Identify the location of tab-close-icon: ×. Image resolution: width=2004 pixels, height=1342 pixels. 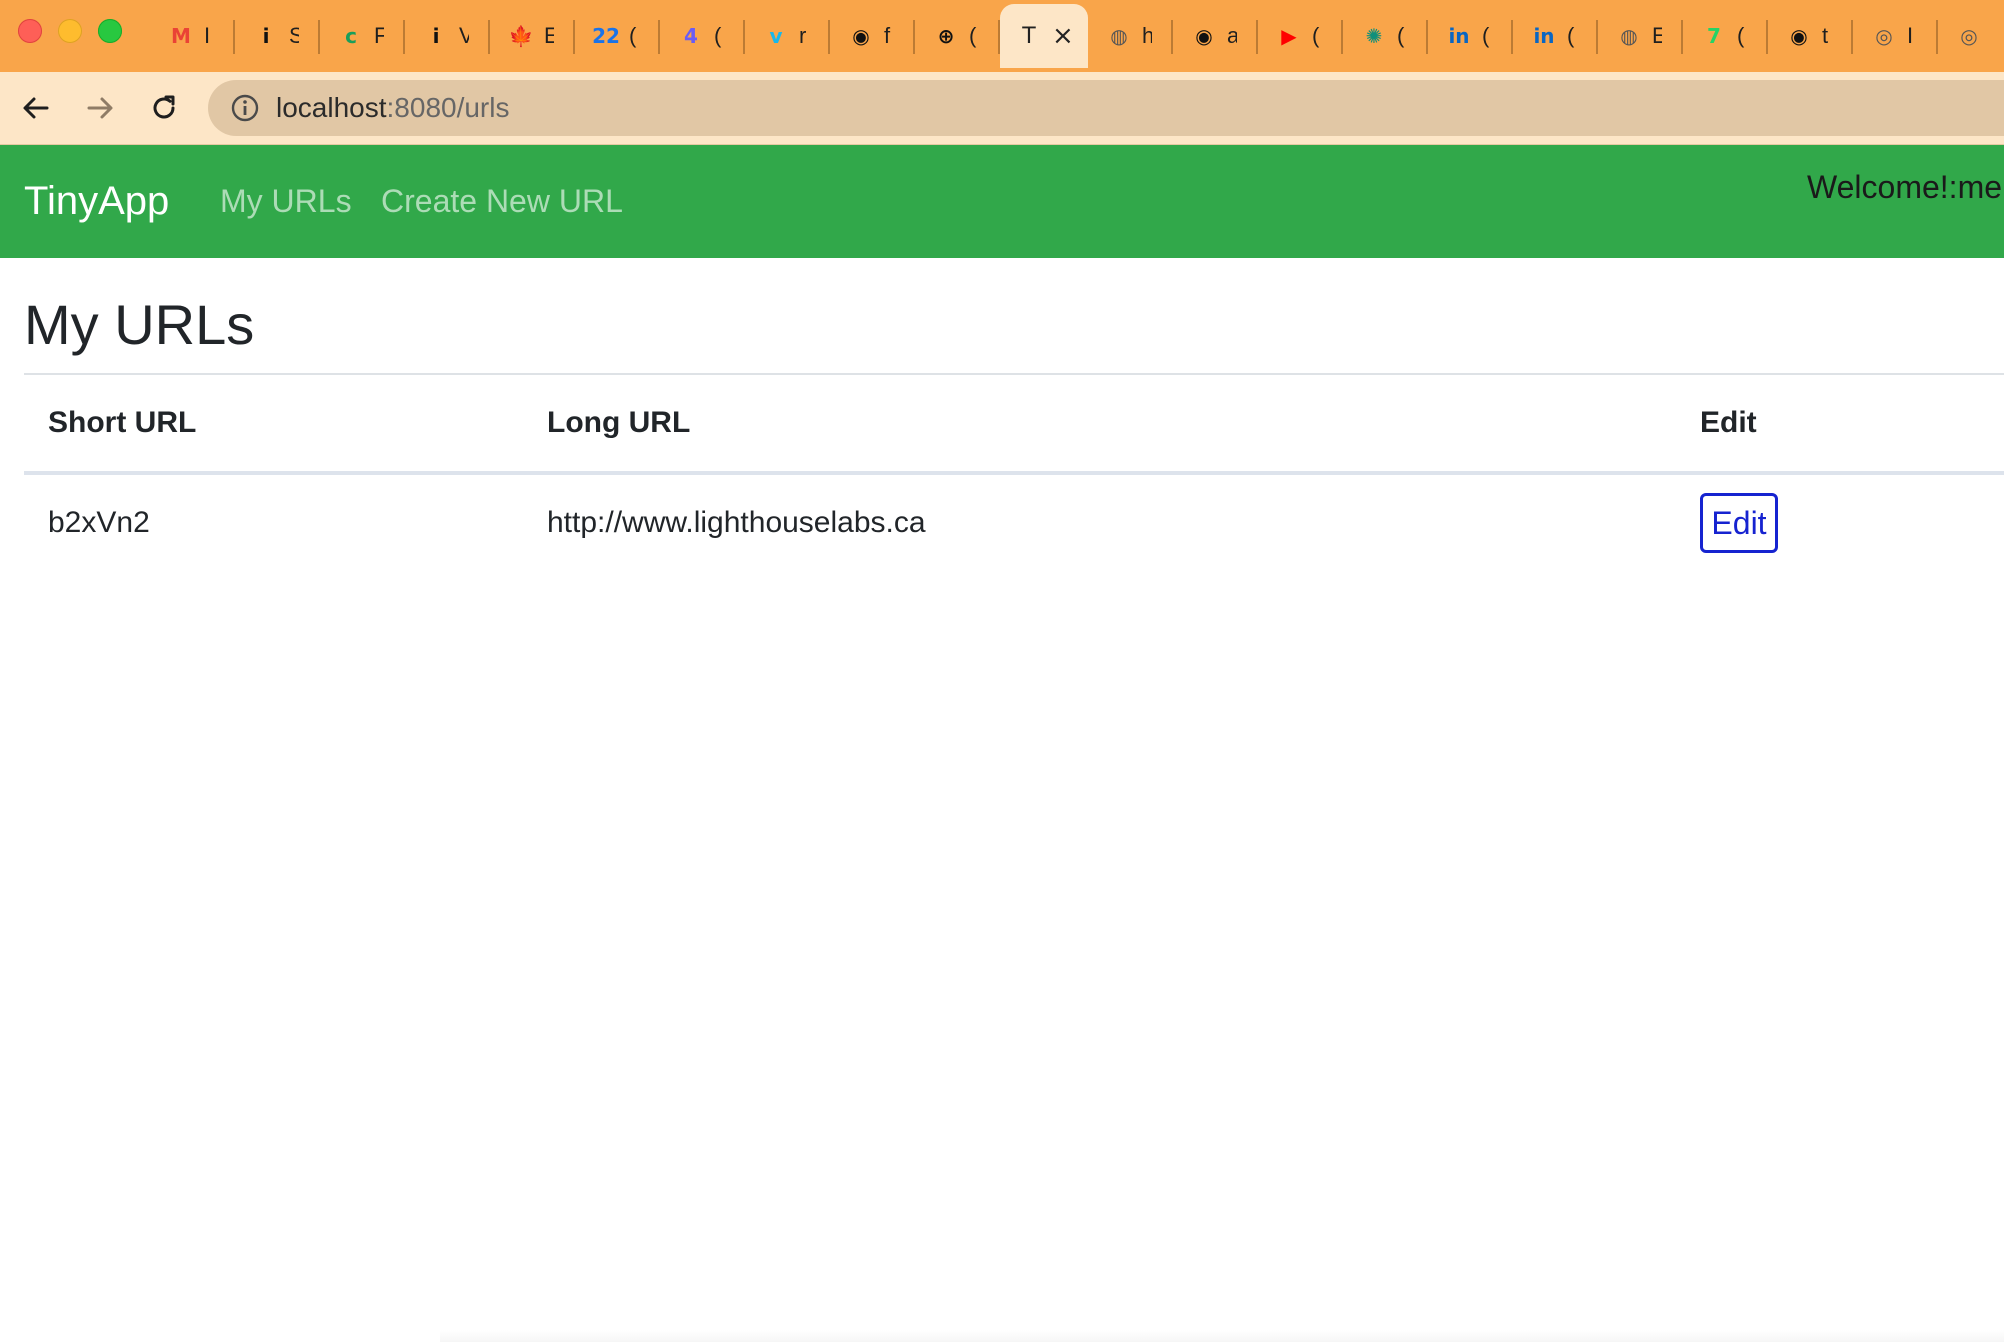
(1063, 36).